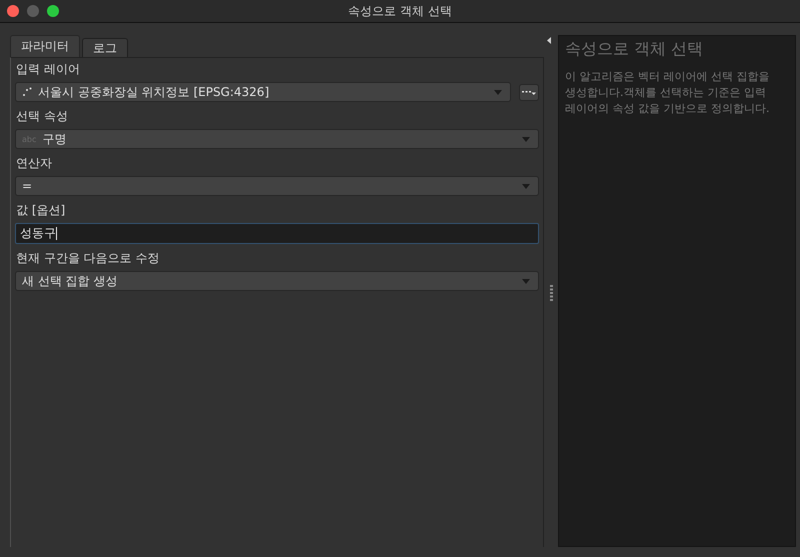 This screenshot has width=800, height=557. I want to click on dropdown-value: =, so click(28, 186).